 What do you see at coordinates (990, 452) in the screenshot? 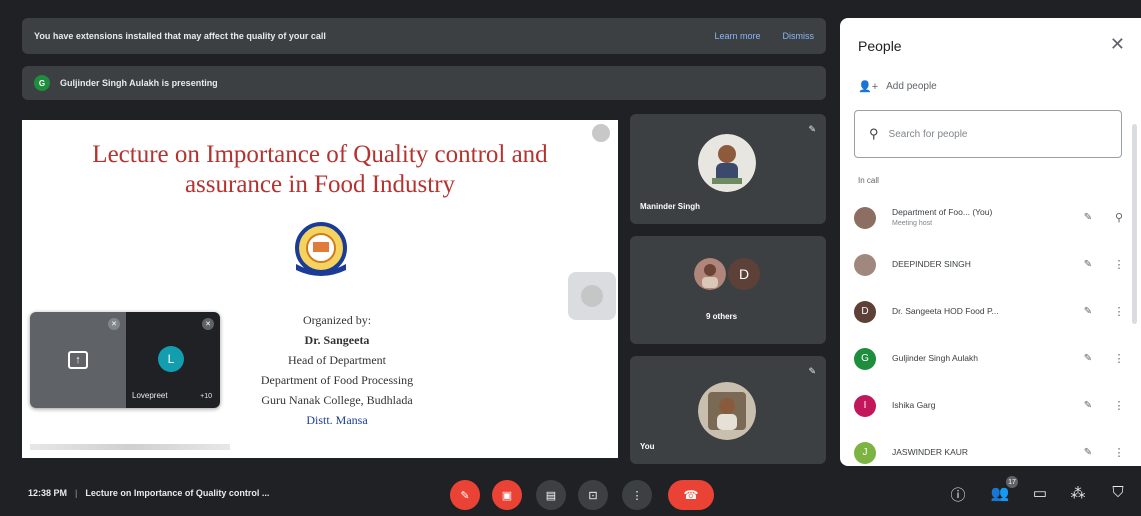
I see `list-item: J JASWINDER KAUR ✎ ⋮` at bounding box center [990, 452].